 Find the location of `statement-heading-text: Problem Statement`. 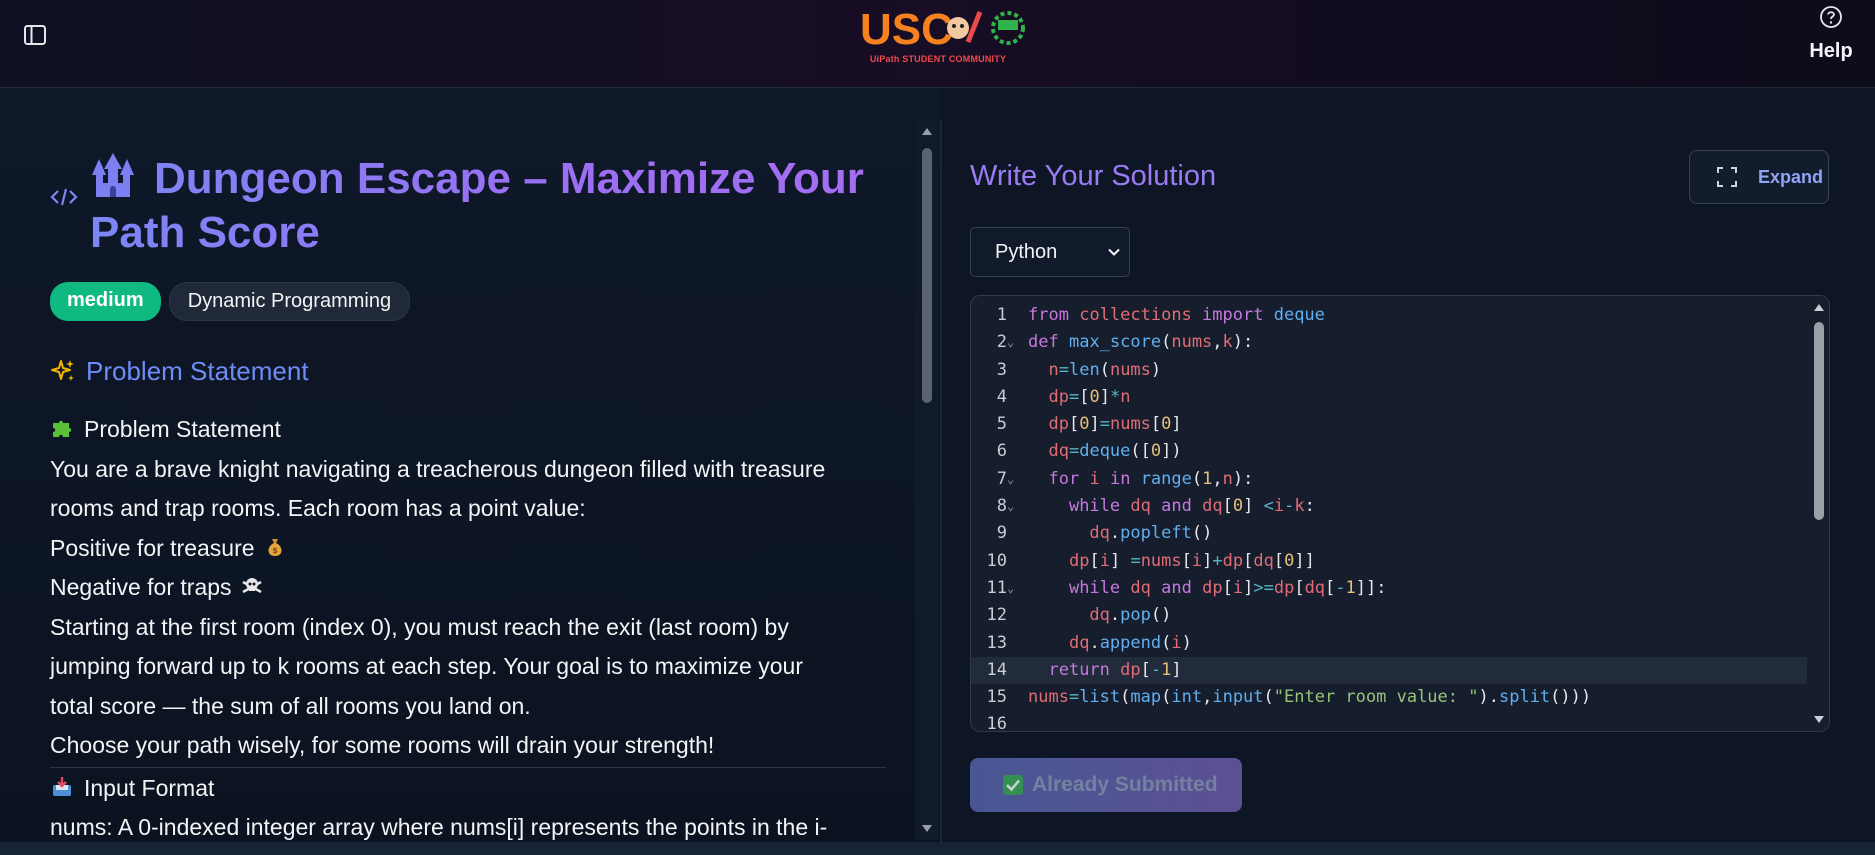

statement-heading-text: Problem Statement is located at coordinates (182, 429).